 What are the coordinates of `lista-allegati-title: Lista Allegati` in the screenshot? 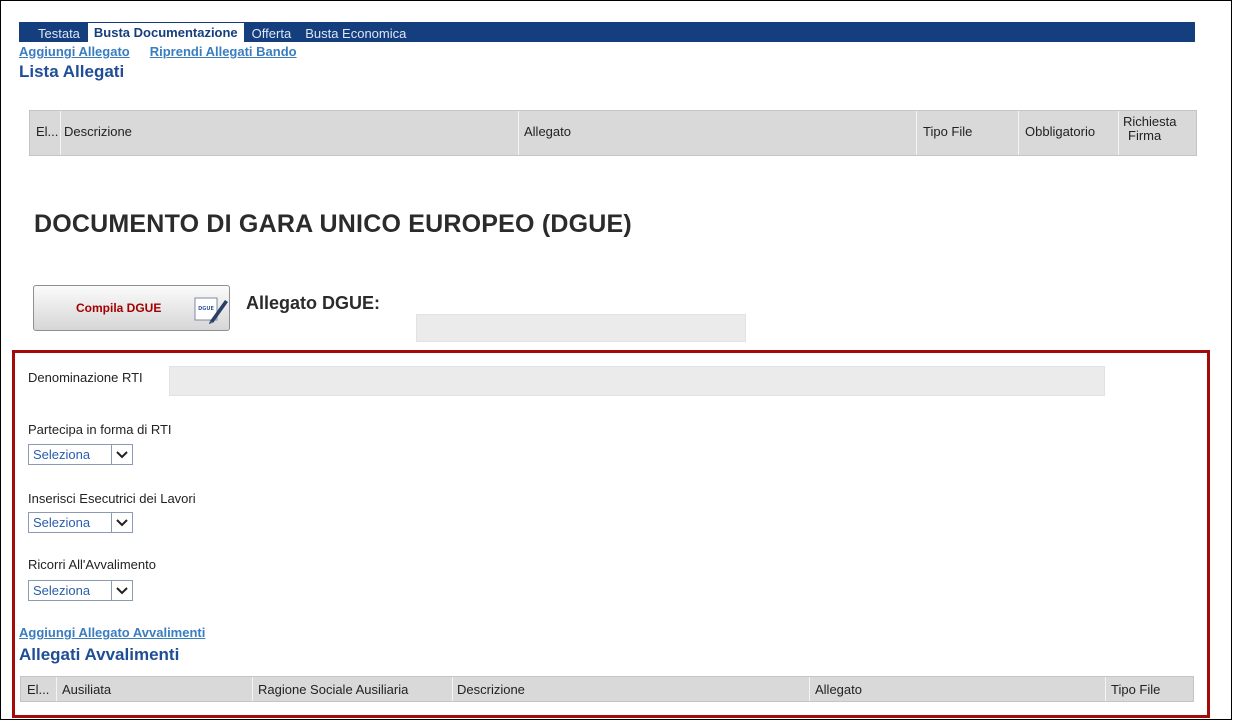 It's located at (72, 71).